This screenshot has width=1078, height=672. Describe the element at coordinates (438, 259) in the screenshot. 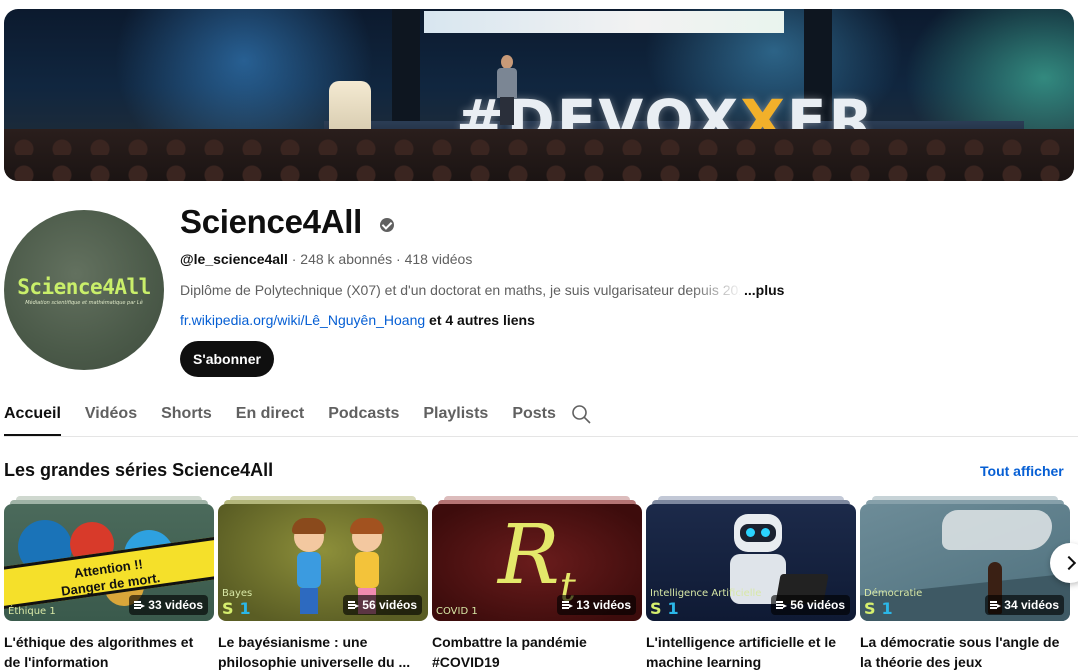

I see `video-count: 418 vidéos` at that location.